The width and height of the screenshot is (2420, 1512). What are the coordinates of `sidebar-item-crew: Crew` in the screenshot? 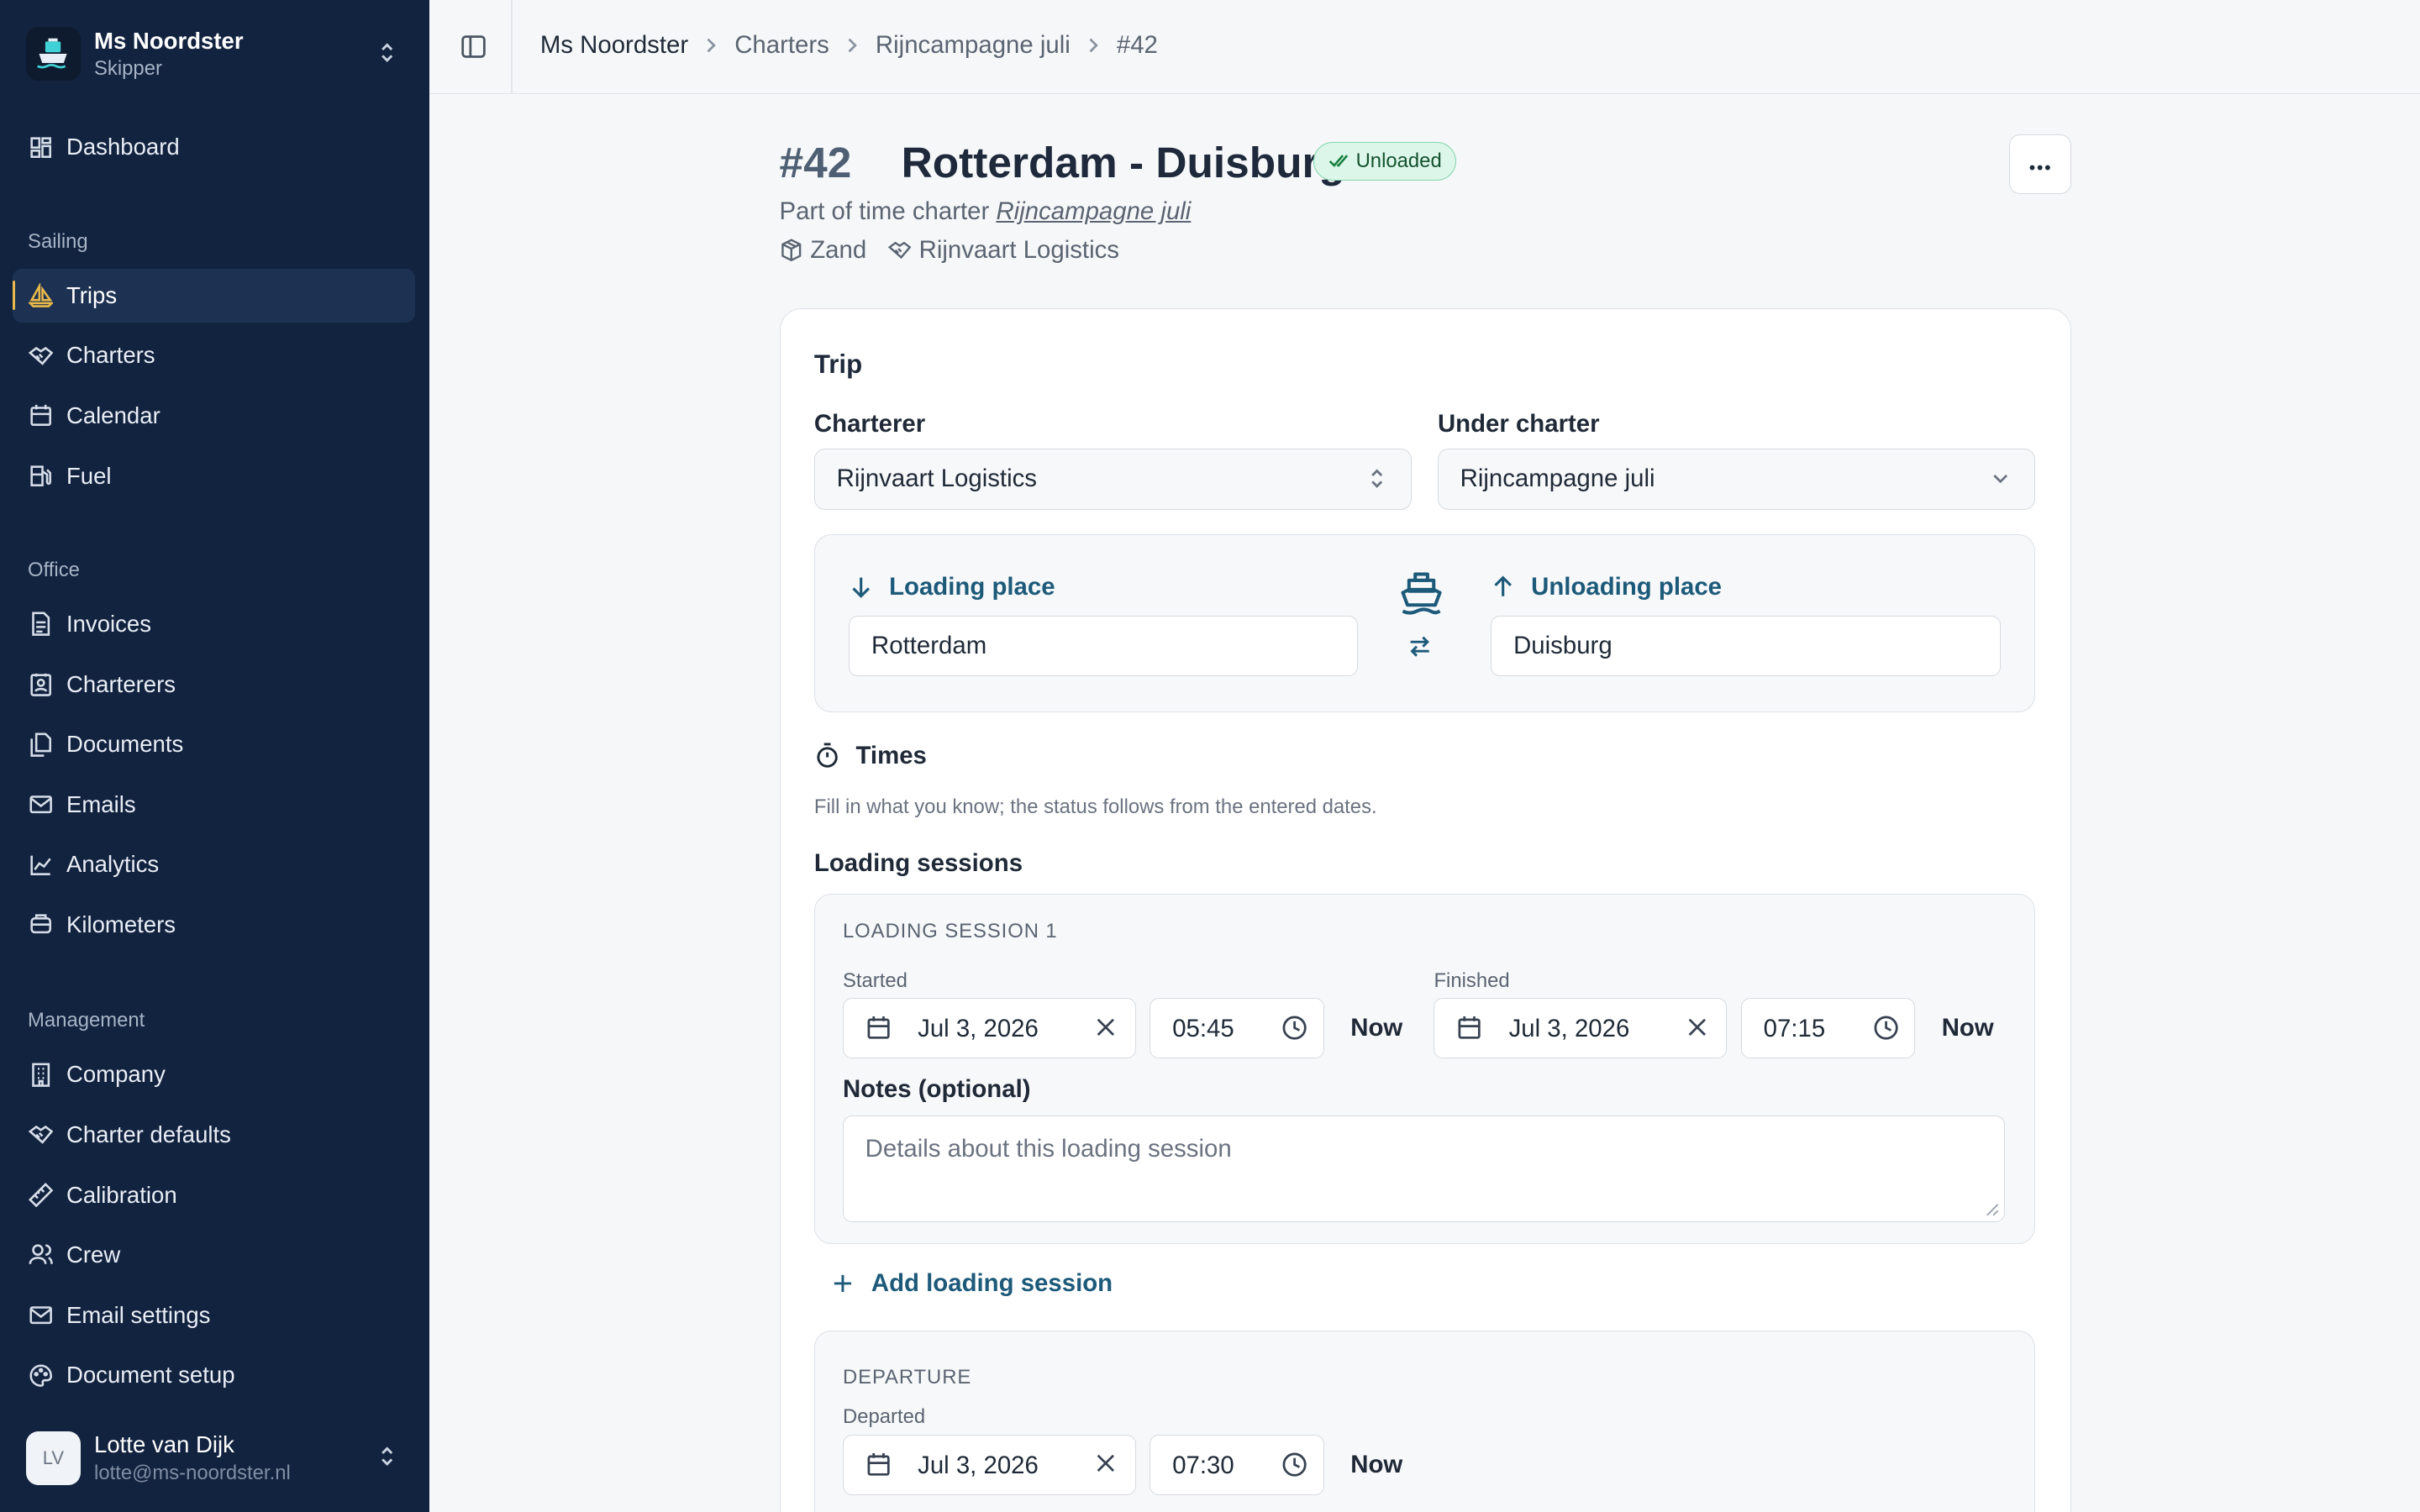 It's located at (214, 1255).